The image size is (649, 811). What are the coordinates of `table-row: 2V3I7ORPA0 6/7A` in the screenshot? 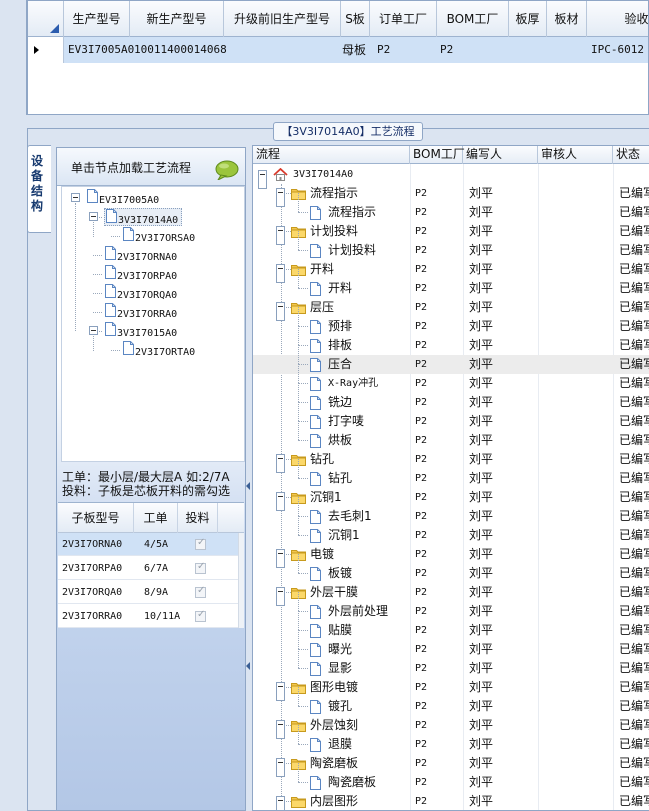 It's located at (151, 568).